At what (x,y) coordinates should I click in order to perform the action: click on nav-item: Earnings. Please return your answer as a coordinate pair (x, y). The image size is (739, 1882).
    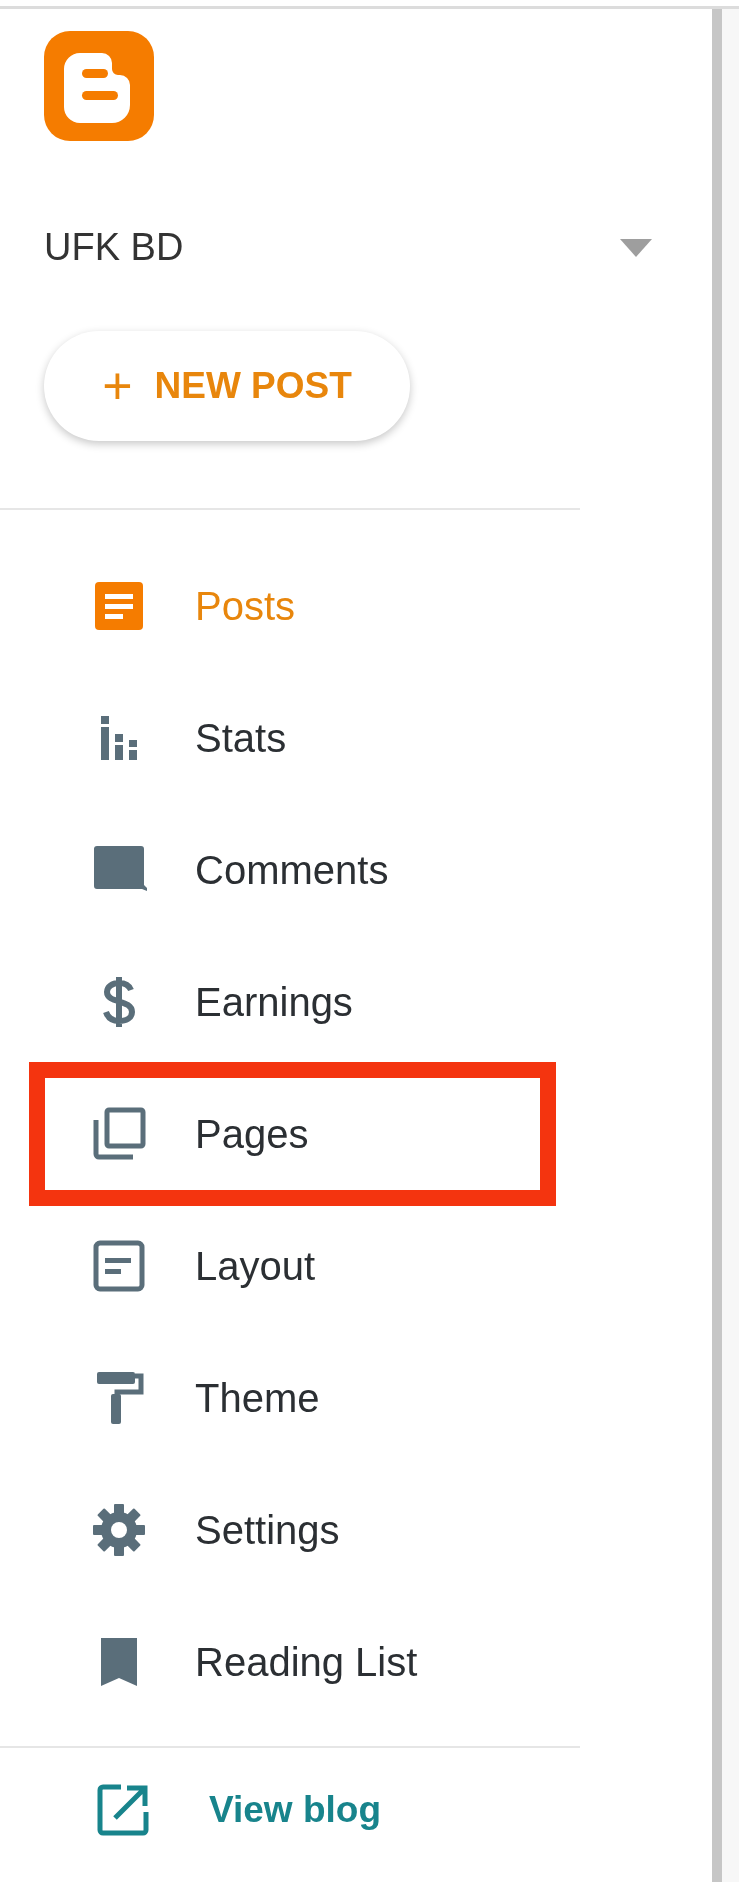
    Looking at the image, I should click on (199, 1002).